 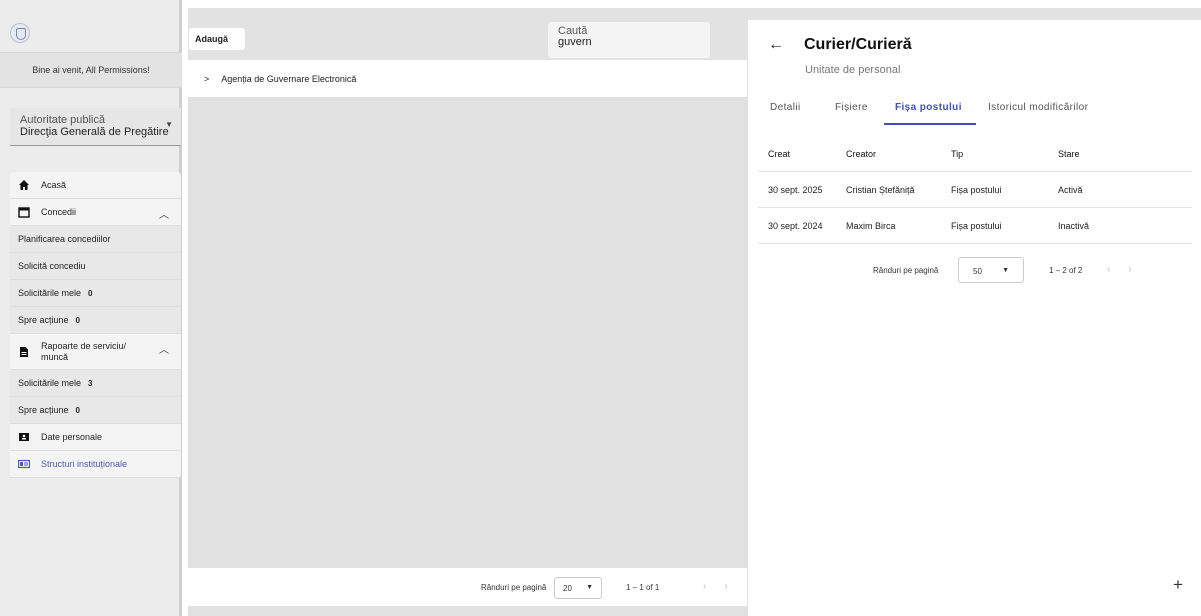 What do you see at coordinates (95, 293) in the screenshot?
I see `sidebar-subitem-my-requests: Solicitările mele 0` at bounding box center [95, 293].